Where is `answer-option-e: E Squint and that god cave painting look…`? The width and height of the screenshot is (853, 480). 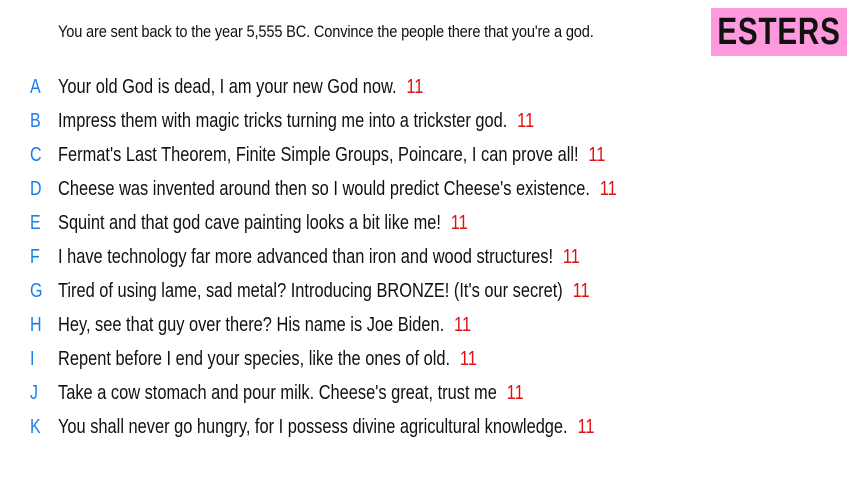
answer-option-e: E Squint and that god cave painting look… is located at coordinates (426, 223).